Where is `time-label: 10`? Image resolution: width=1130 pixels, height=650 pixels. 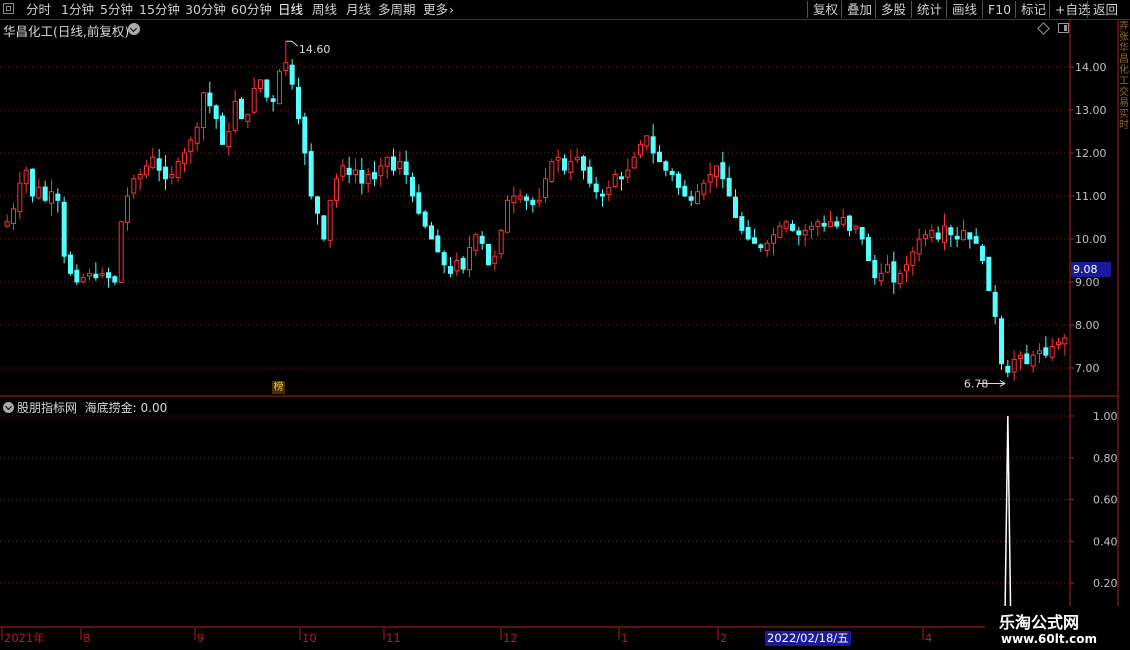
time-label: 10 is located at coordinates (309, 638).